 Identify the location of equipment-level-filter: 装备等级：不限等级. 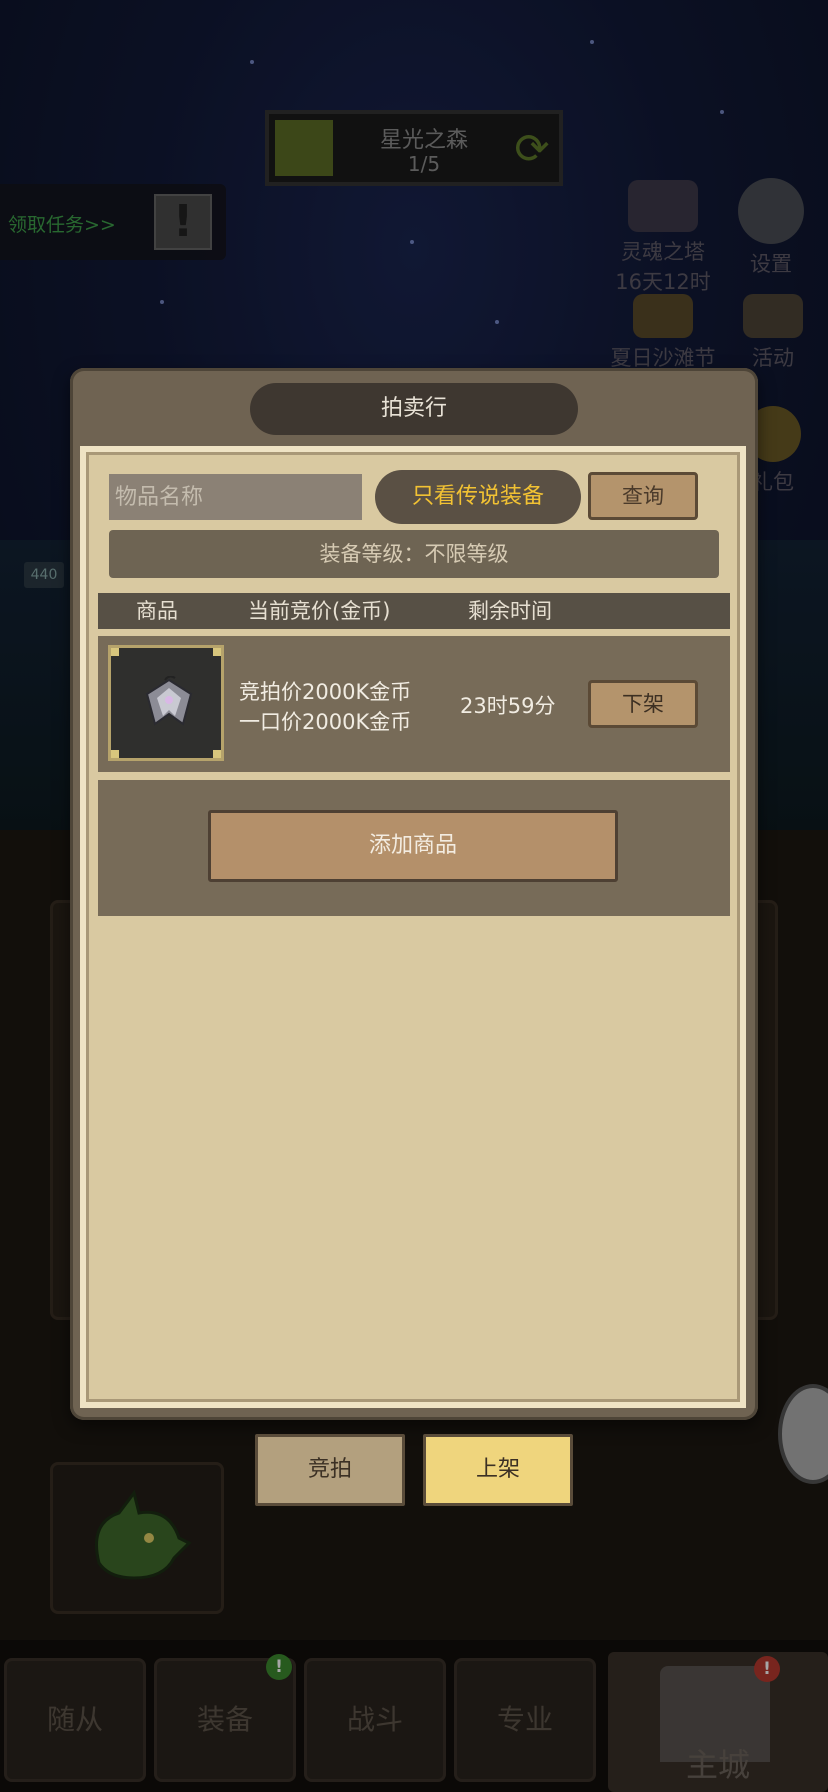
(414, 554).